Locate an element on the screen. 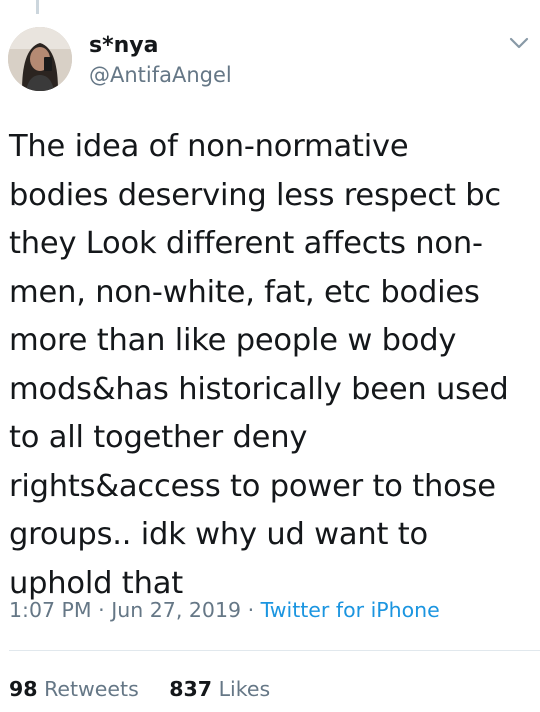 The height and width of the screenshot is (712, 540). thread-connector-line is located at coordinates (37, 7).